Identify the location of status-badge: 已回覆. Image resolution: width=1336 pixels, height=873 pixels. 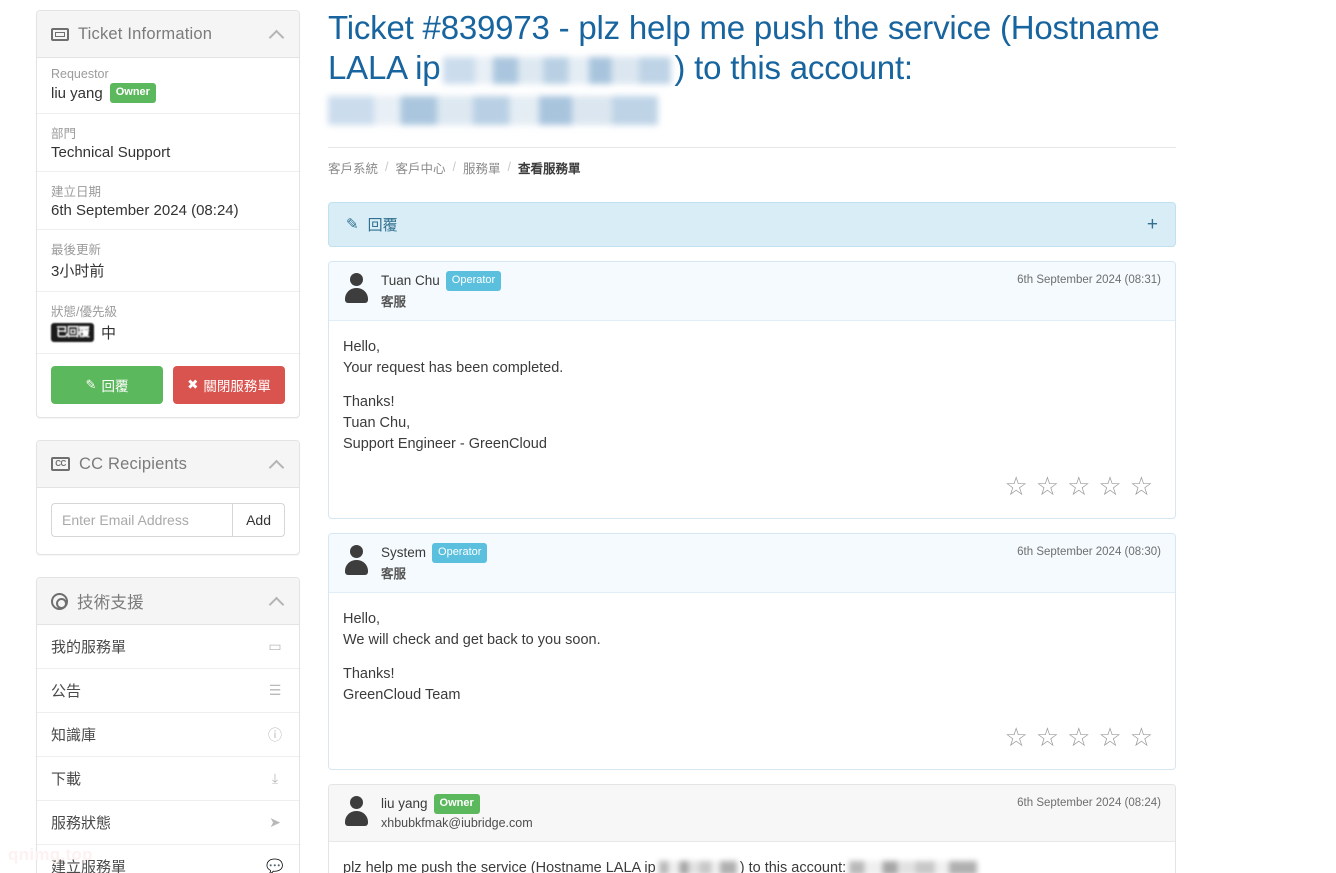
(73, 332).